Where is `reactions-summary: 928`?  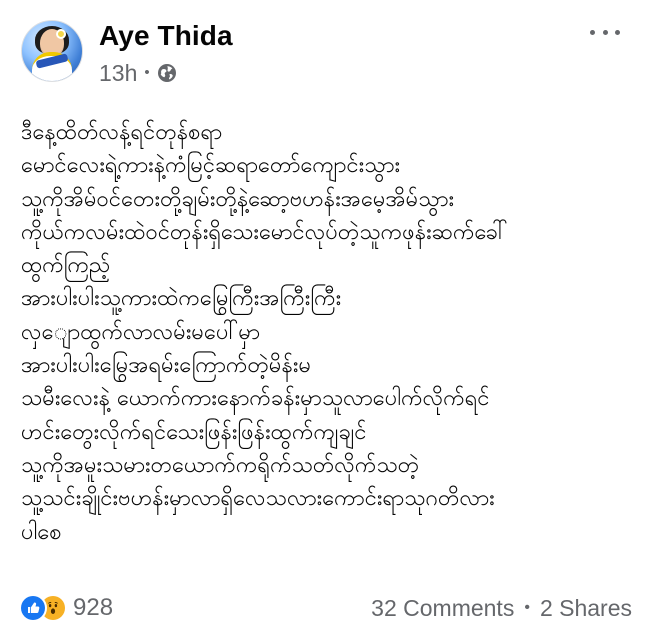
reactions-summary: 928 is located at coordinates (67, 608).